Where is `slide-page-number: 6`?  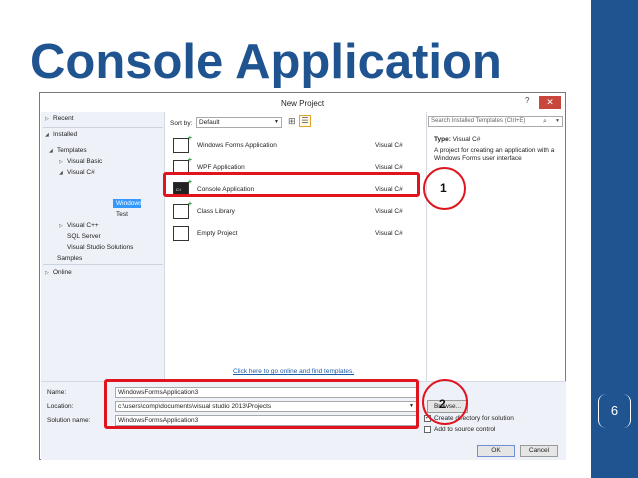
slide-page-number: 6 is located at coordinates (614, 411).